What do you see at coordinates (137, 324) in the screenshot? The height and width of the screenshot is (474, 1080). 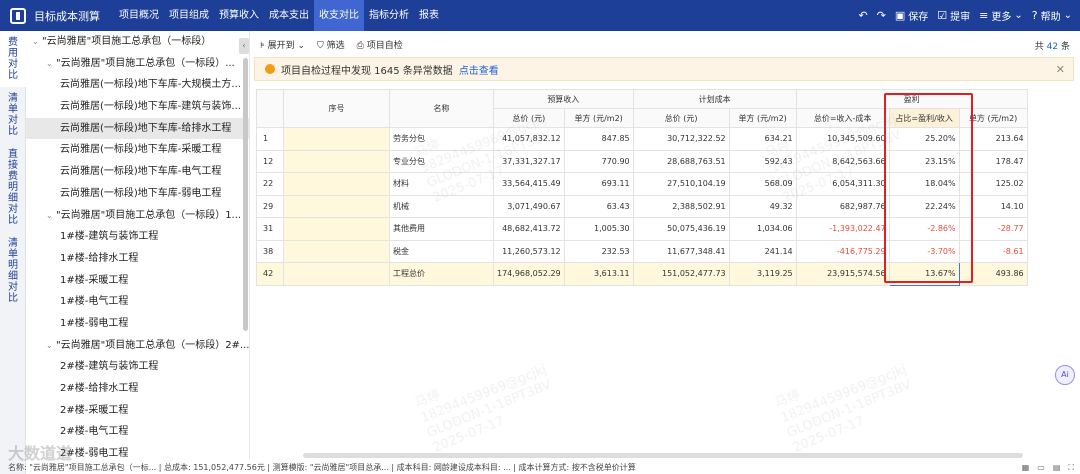 I see `tree-node: 1#楼-弱电工程` at bounding box center [137, 324].